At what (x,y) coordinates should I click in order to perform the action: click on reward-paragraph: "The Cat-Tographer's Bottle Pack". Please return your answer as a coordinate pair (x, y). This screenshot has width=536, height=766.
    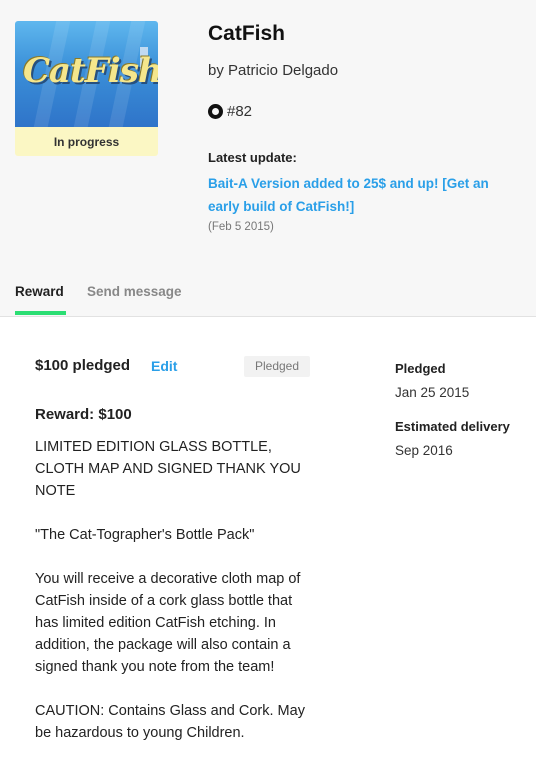
    Looking at the image, I should click on (145, 535).